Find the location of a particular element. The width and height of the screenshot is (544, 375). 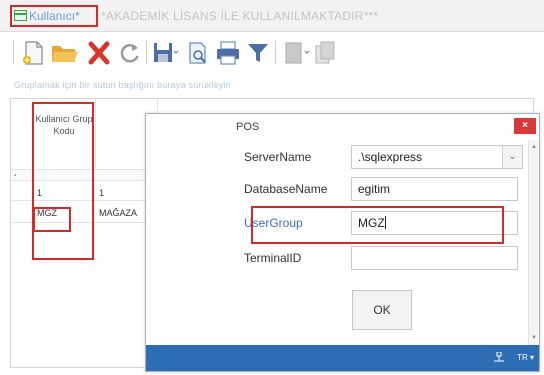

print-preview-icon is located at coordinates (199, 53).